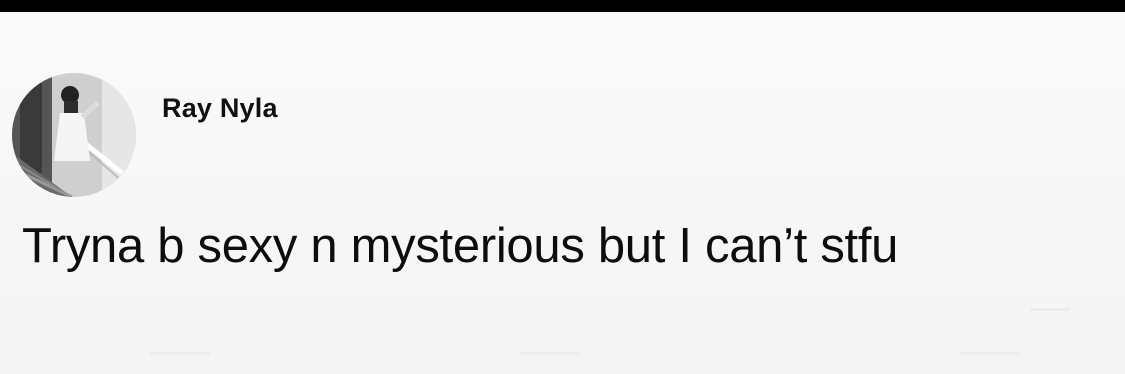 The image size is (1125, 374). Describe the element at coordinates (990, 353) in the screenshot. I see `like-action-icon` at that location.